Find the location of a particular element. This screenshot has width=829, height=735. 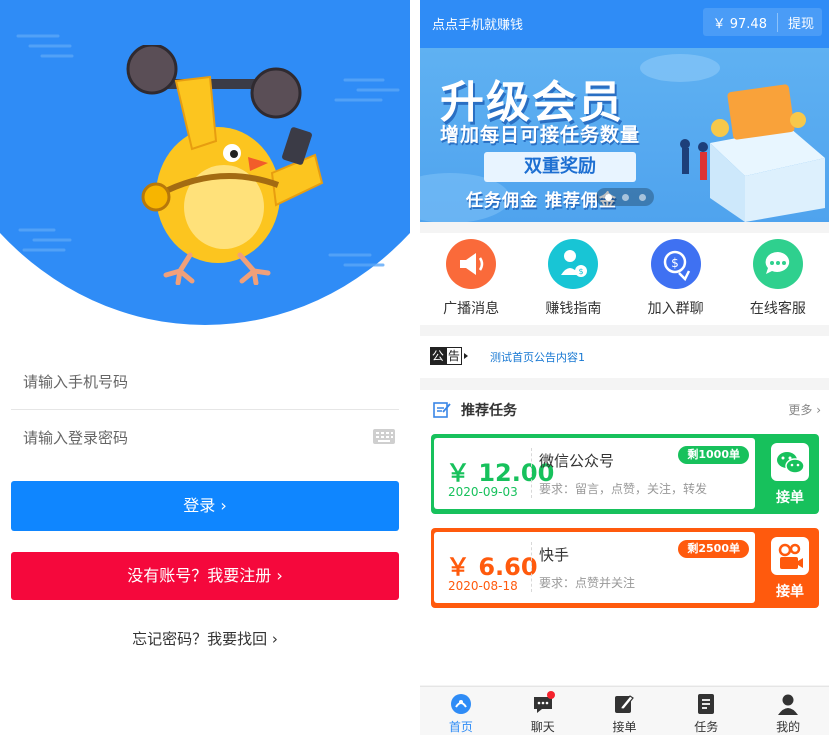

task-card: ￥ 6.60 2020-08-18 快手 要求：点赞并关注 剩2500单 接单 is located at coordinates (625, 568).